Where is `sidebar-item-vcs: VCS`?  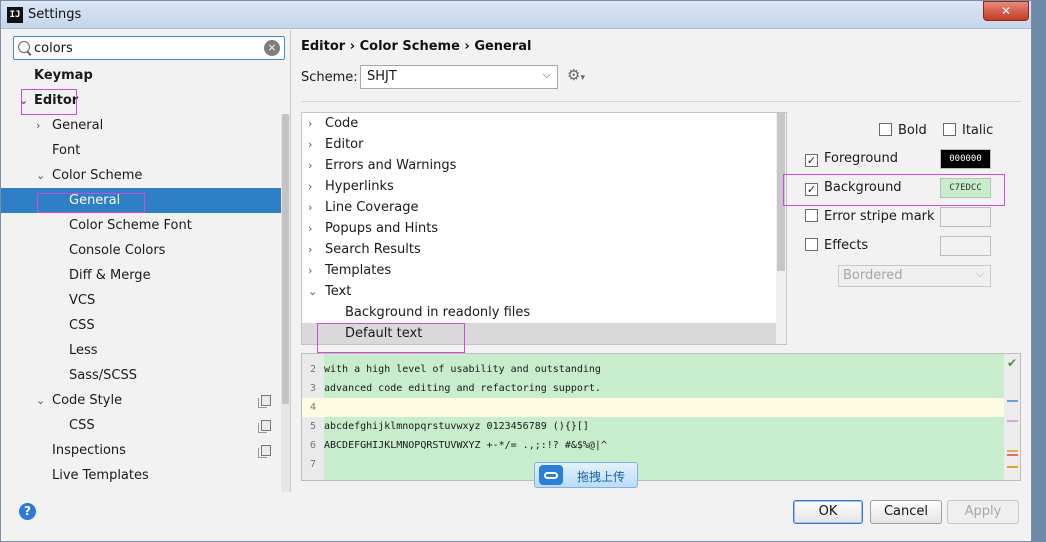
sidebar-item-vcs: VCS is located at coordinates (141, 300).